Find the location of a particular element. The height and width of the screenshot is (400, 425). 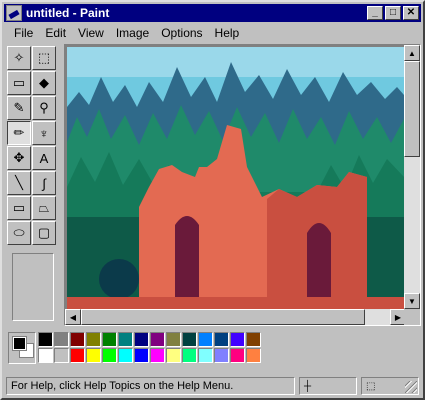

free-form-select-icon: ✧ is located at coordinates (19, 57).